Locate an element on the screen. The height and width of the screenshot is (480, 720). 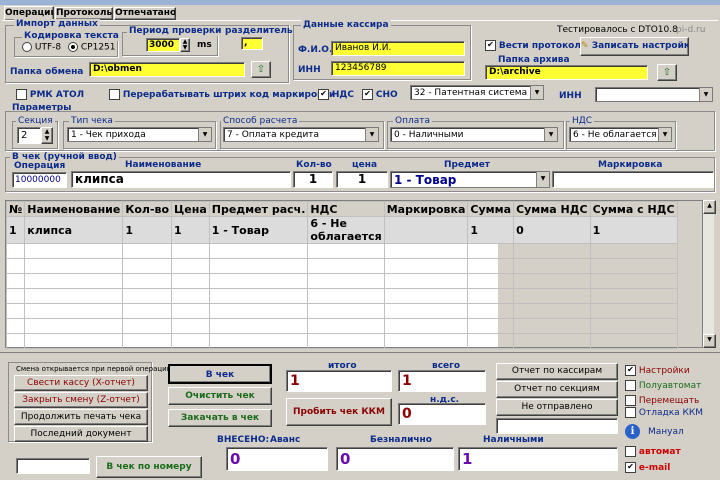
report-sections-button: Отчет по секциям is located at coordinates (557, 389).